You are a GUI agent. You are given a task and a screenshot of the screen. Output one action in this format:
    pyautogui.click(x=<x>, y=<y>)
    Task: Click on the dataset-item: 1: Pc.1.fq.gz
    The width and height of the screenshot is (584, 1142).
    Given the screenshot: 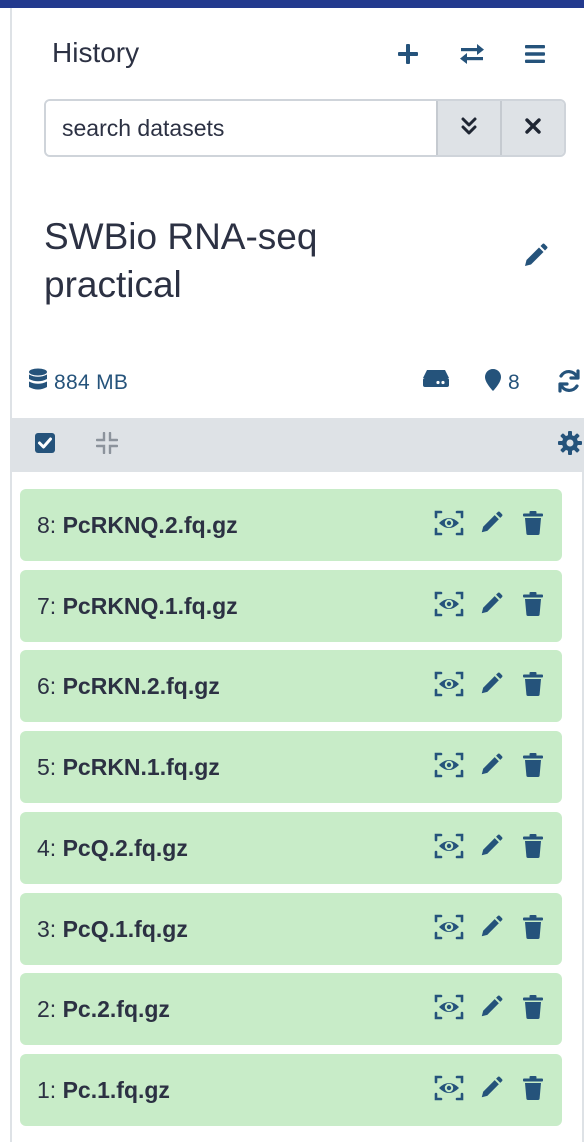 What is the action you would take?
    pyautogui.click(x=291, y=1090)
    